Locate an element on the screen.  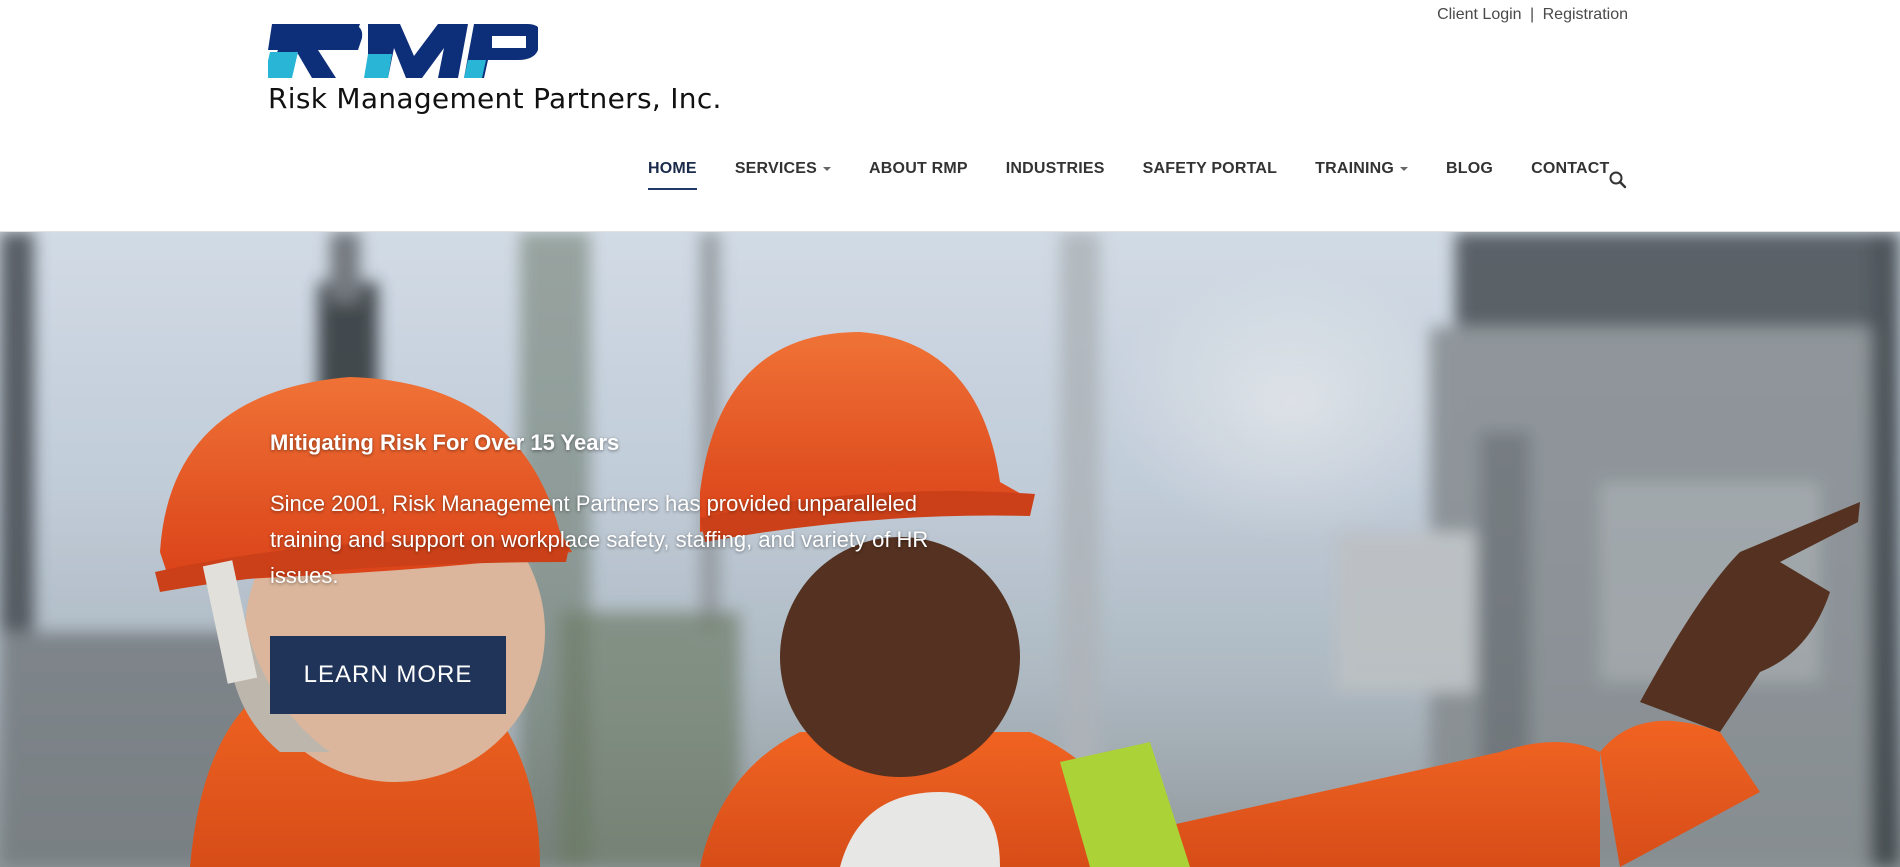
top-links: Client Login | Registration is located at coordinates (1532, 15).